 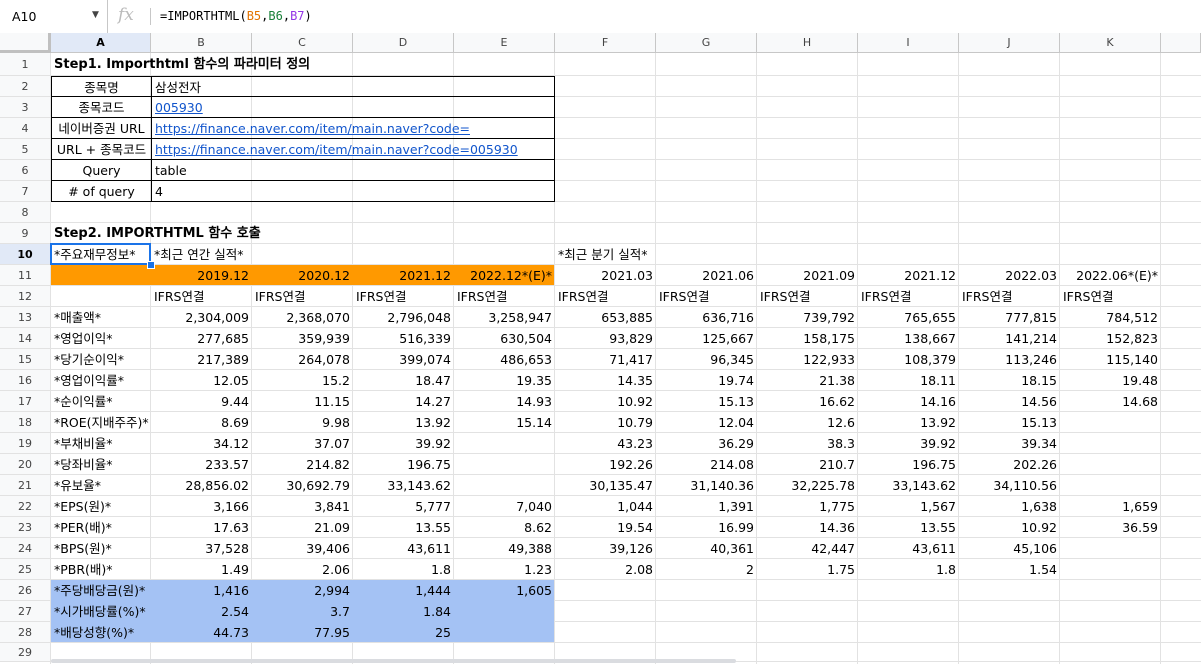 What do you see at coordinates (151, 265) in the screenshot?
I see `fill-handle` at bounding box center [151, 265].